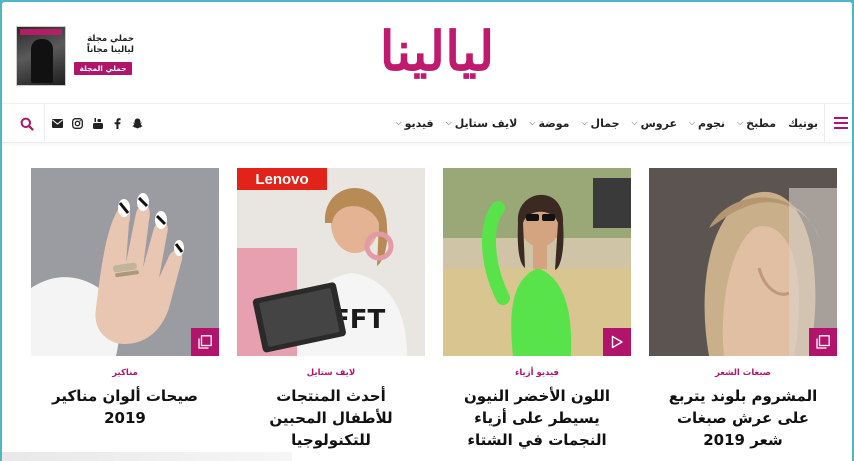 The width and height of the screenshot is (854, 461). What do you see at coordinates (761, 123) in the screenshot?
I see `nav-item-label: مطبخ` at bounding box center [761, 123].